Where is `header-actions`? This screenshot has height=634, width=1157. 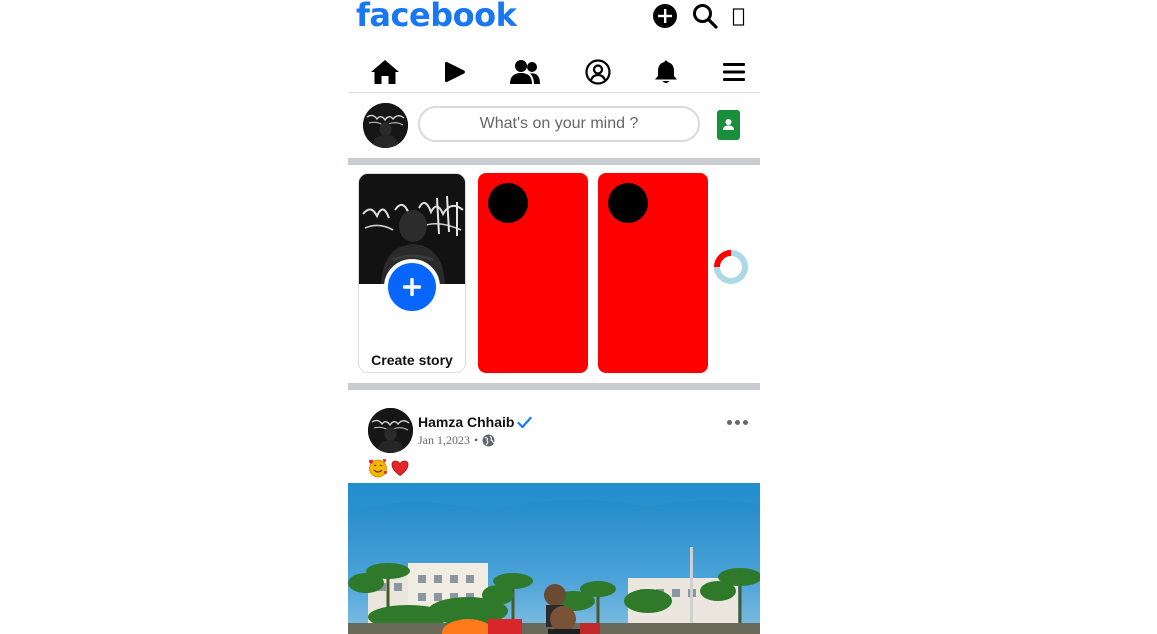 header-actions is located at coordinates (699, 16).